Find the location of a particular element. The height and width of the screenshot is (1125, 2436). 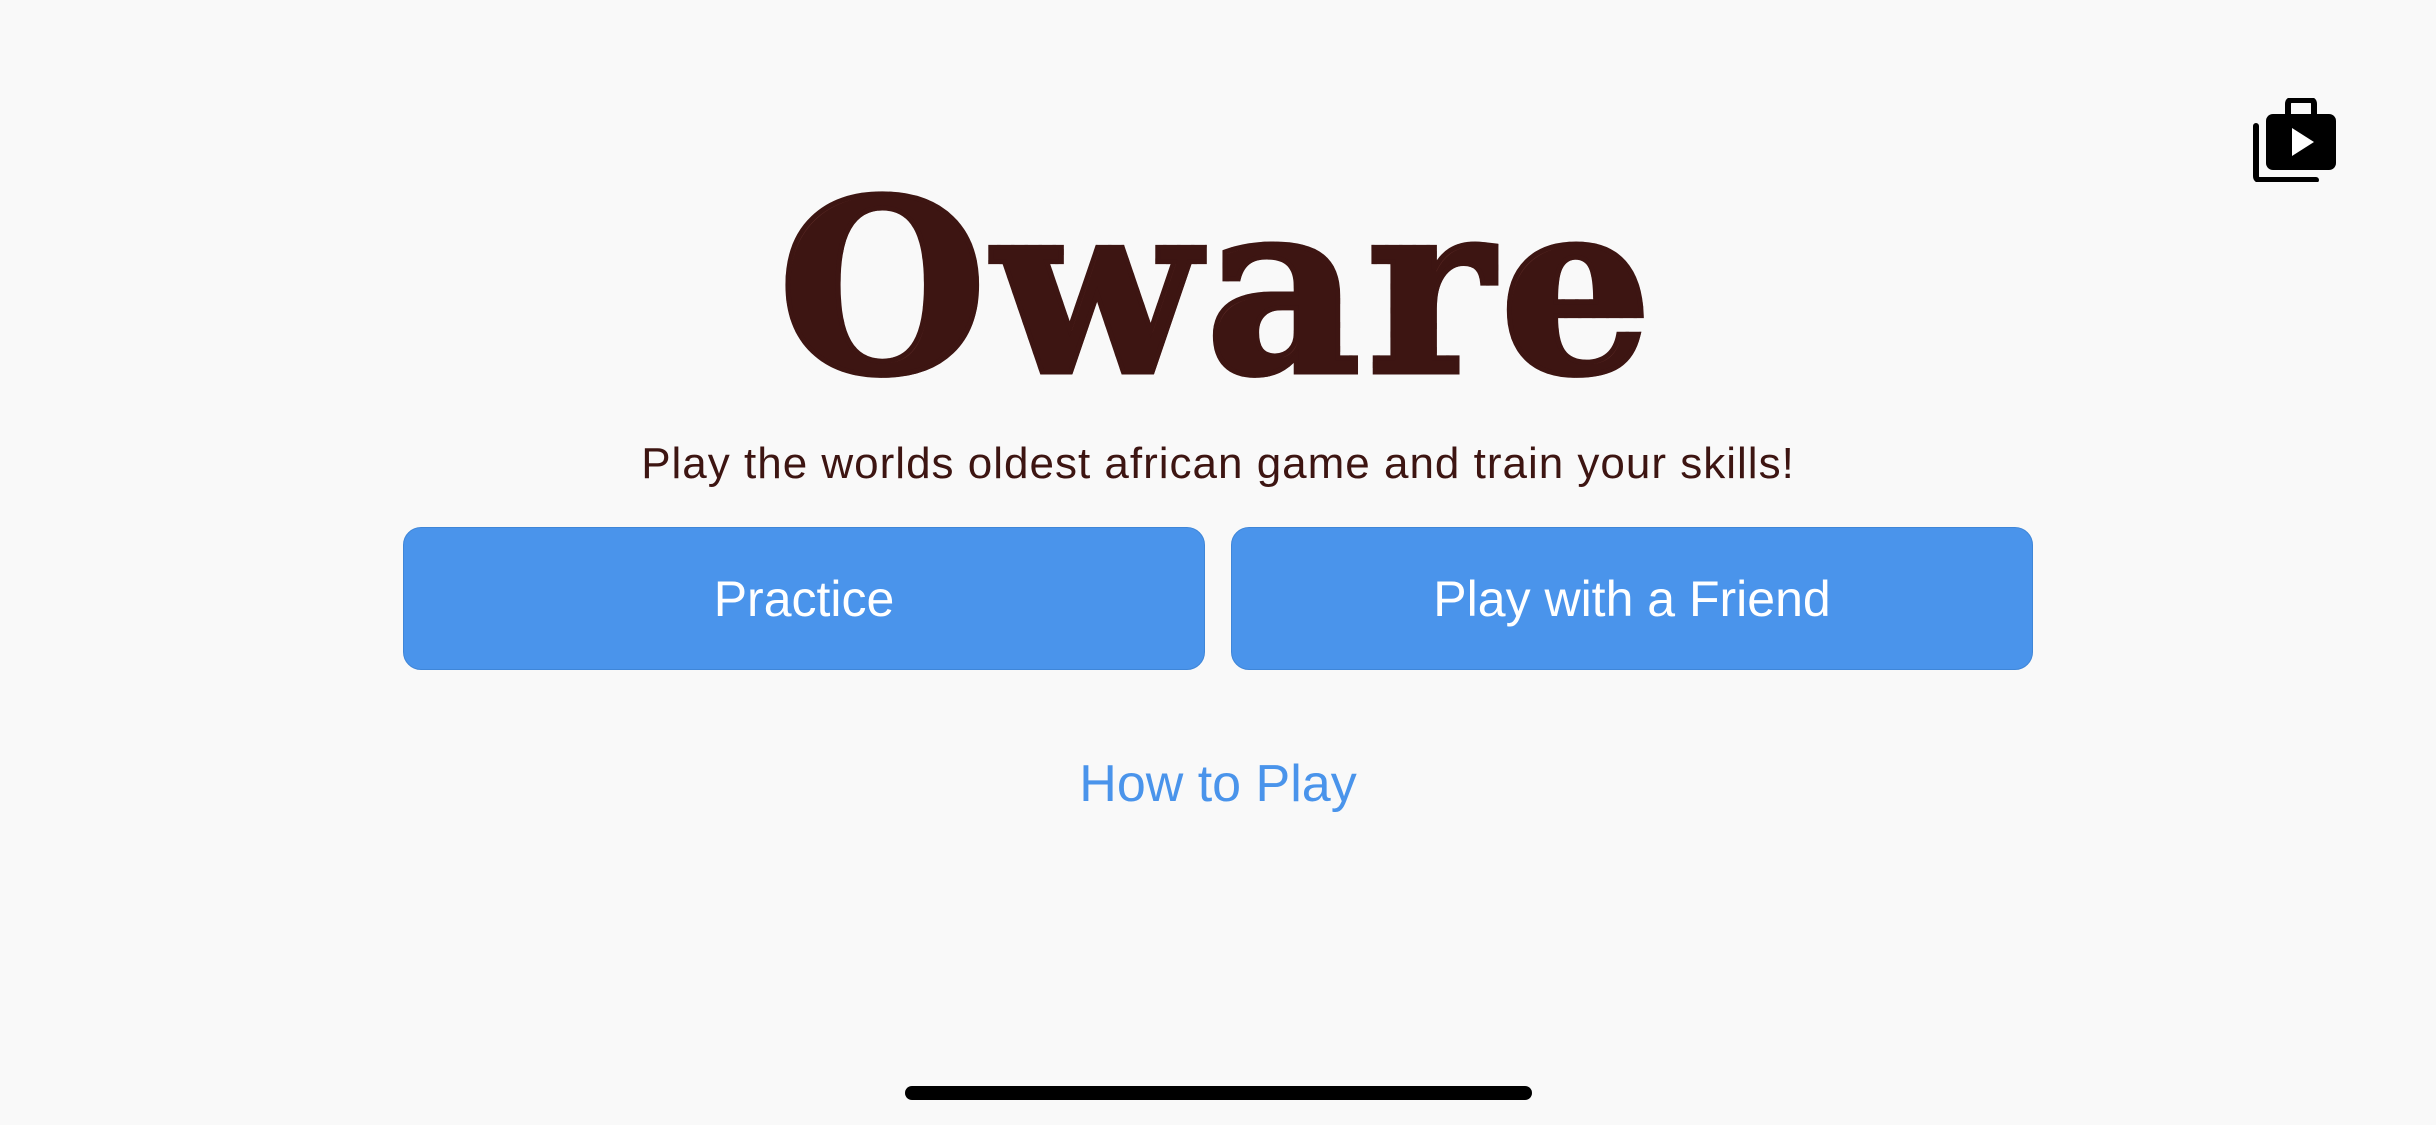

home-indicator is located at coordinates (1218, 1093).